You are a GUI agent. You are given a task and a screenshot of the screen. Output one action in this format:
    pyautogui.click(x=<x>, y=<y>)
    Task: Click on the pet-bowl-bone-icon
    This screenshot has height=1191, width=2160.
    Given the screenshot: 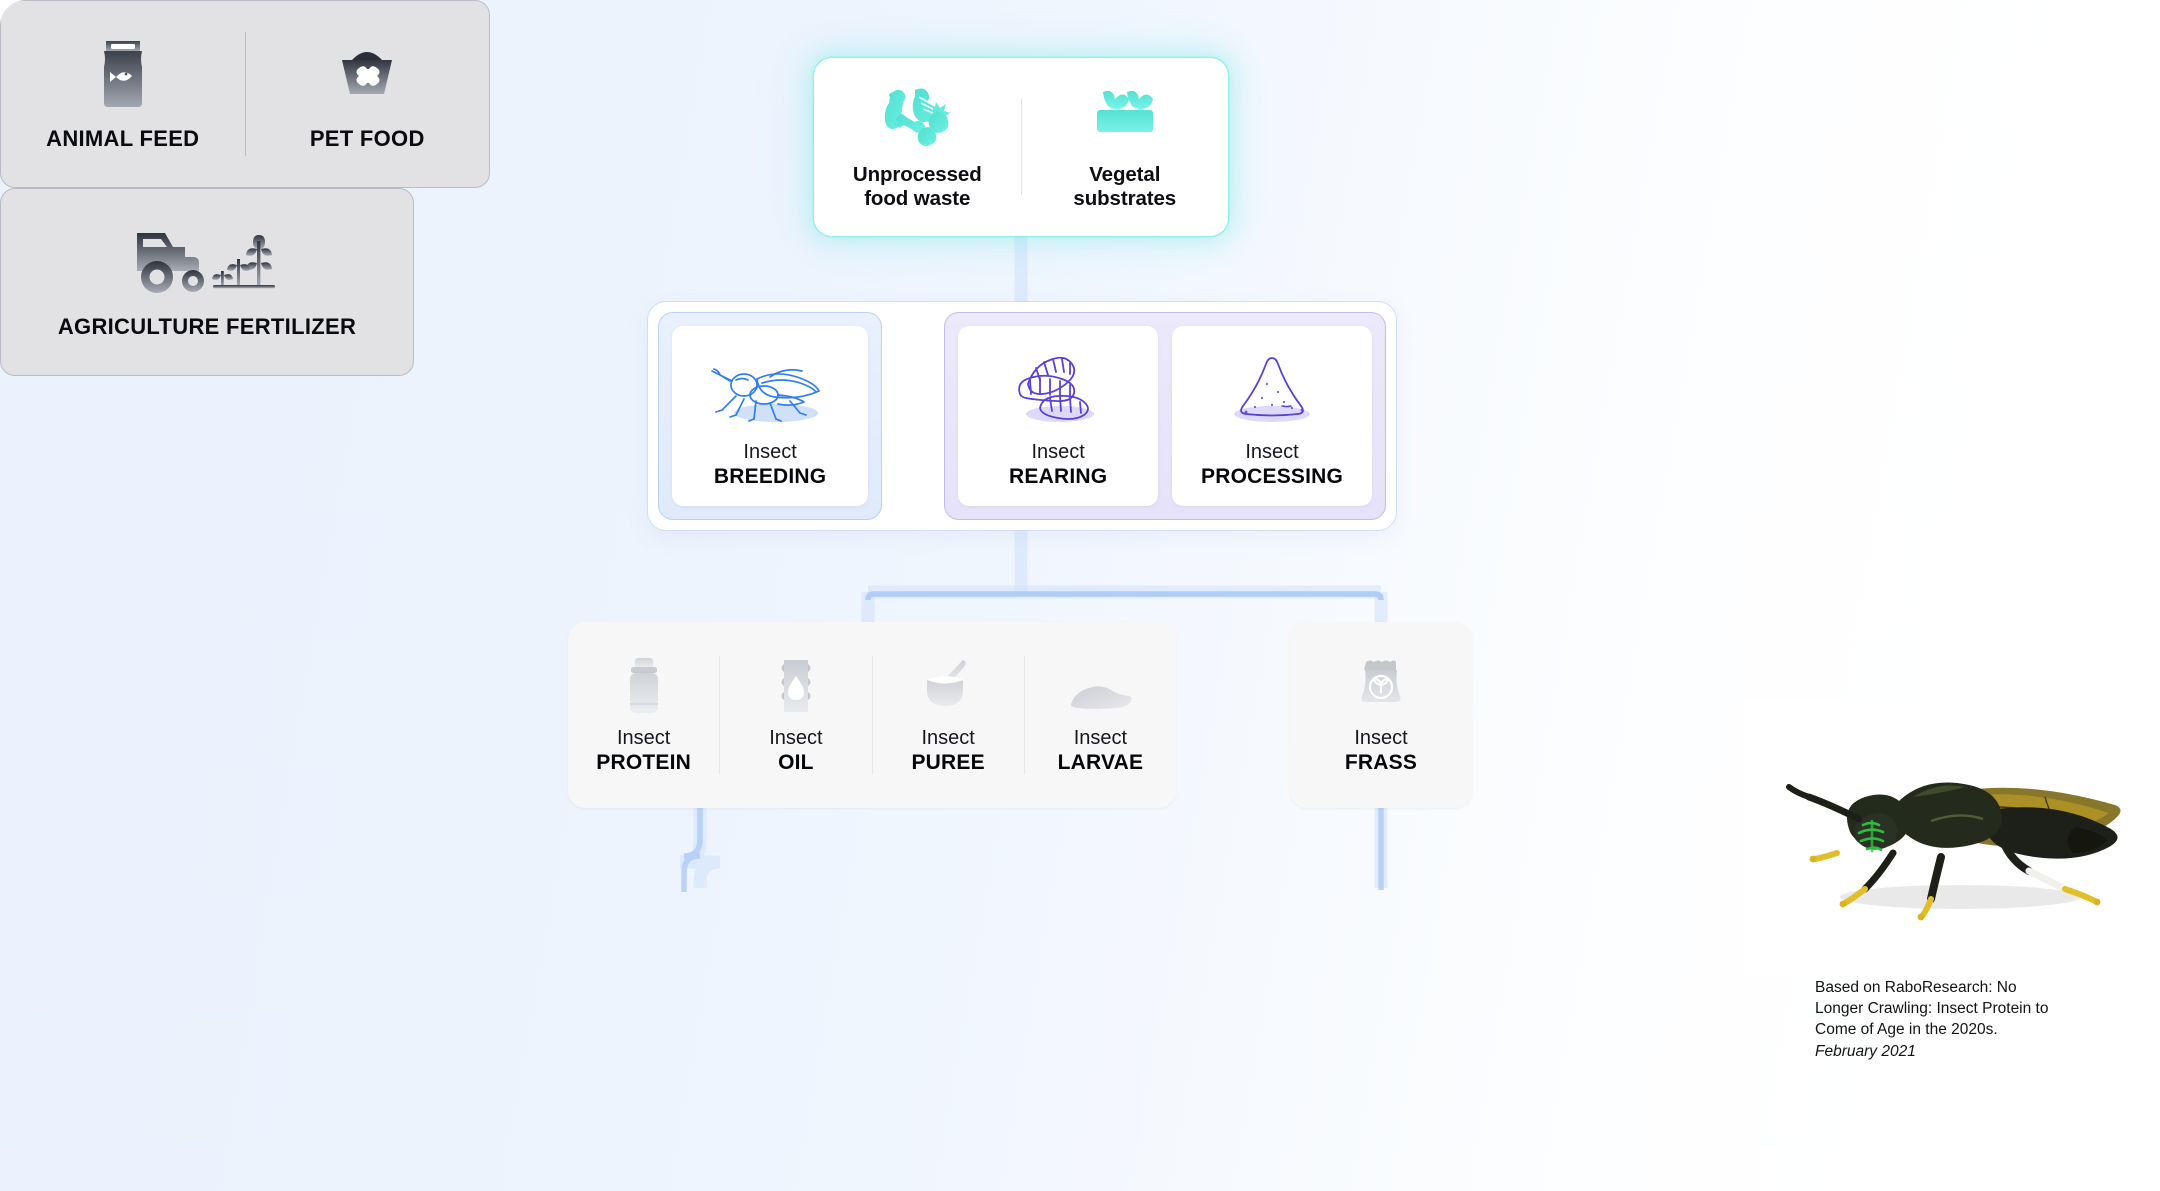 What is the action you would take?
    pyautogui.click(x=367, y=73)
    